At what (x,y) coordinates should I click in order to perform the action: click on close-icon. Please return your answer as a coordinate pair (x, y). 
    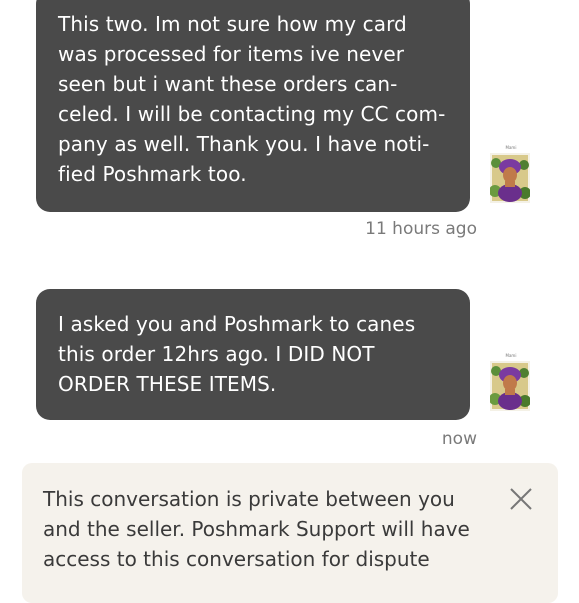
    Looking at the image, I should click on (521, 499).